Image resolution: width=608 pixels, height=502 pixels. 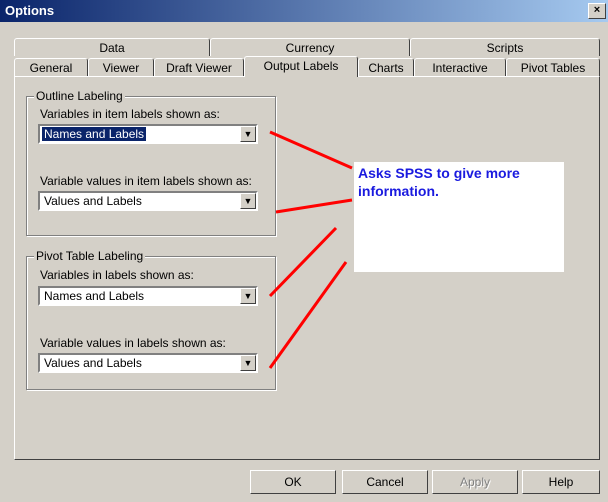 What do you see at coordinates (293, 482) in the screenshot?
I see `ok-button: OK` at bounding box center [293, 482].